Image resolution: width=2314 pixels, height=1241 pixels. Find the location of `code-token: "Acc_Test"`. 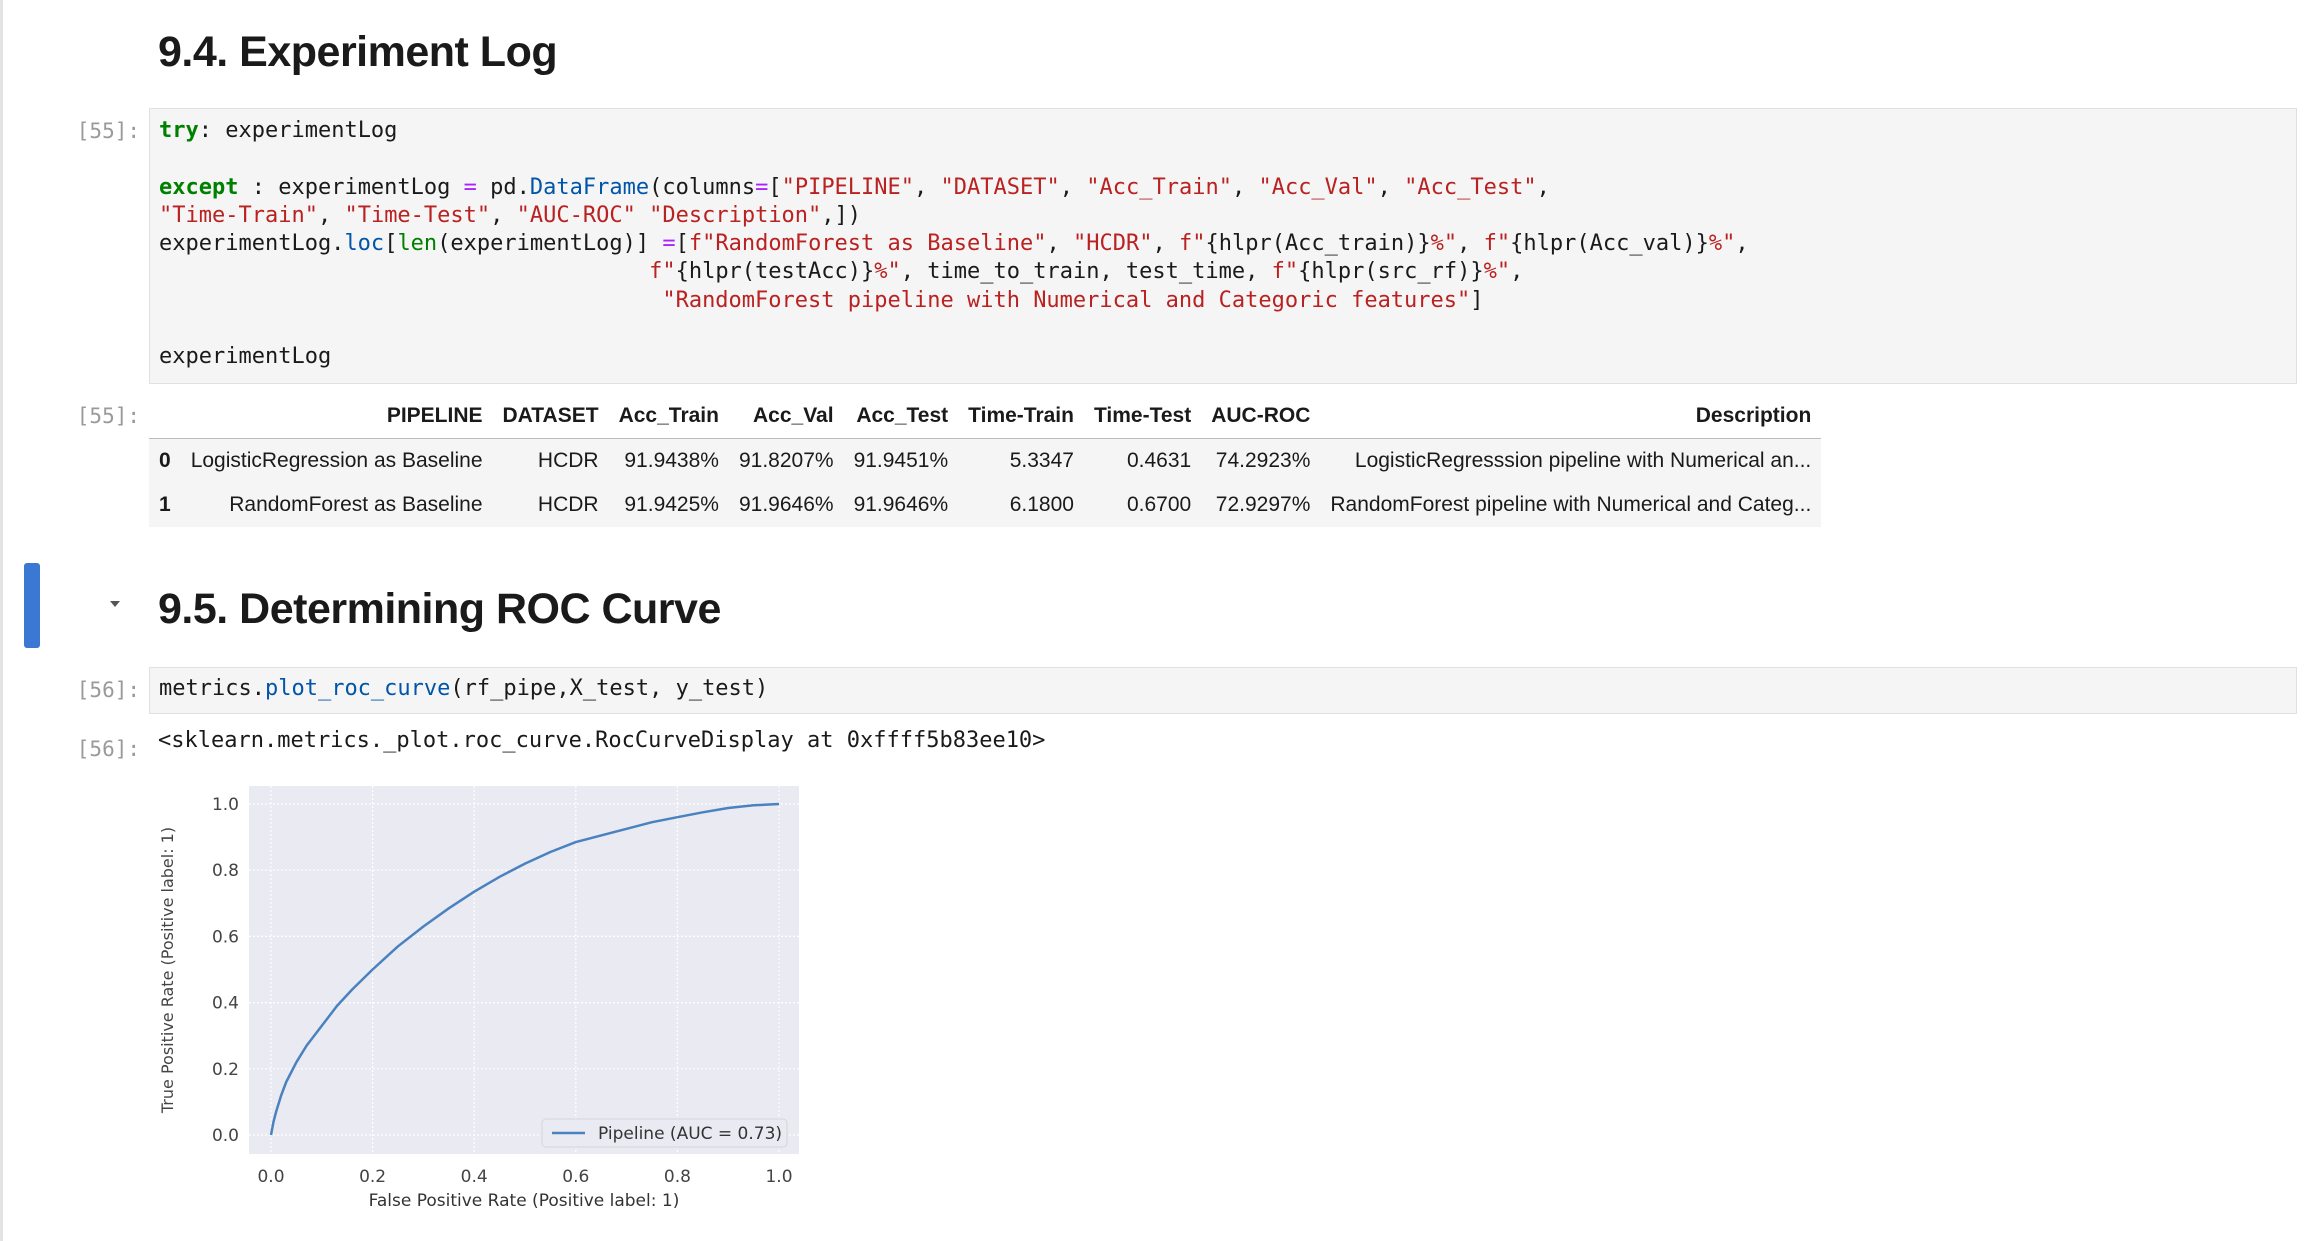

code-token: "Acc_Test" is located at coordinates (1470, 187).